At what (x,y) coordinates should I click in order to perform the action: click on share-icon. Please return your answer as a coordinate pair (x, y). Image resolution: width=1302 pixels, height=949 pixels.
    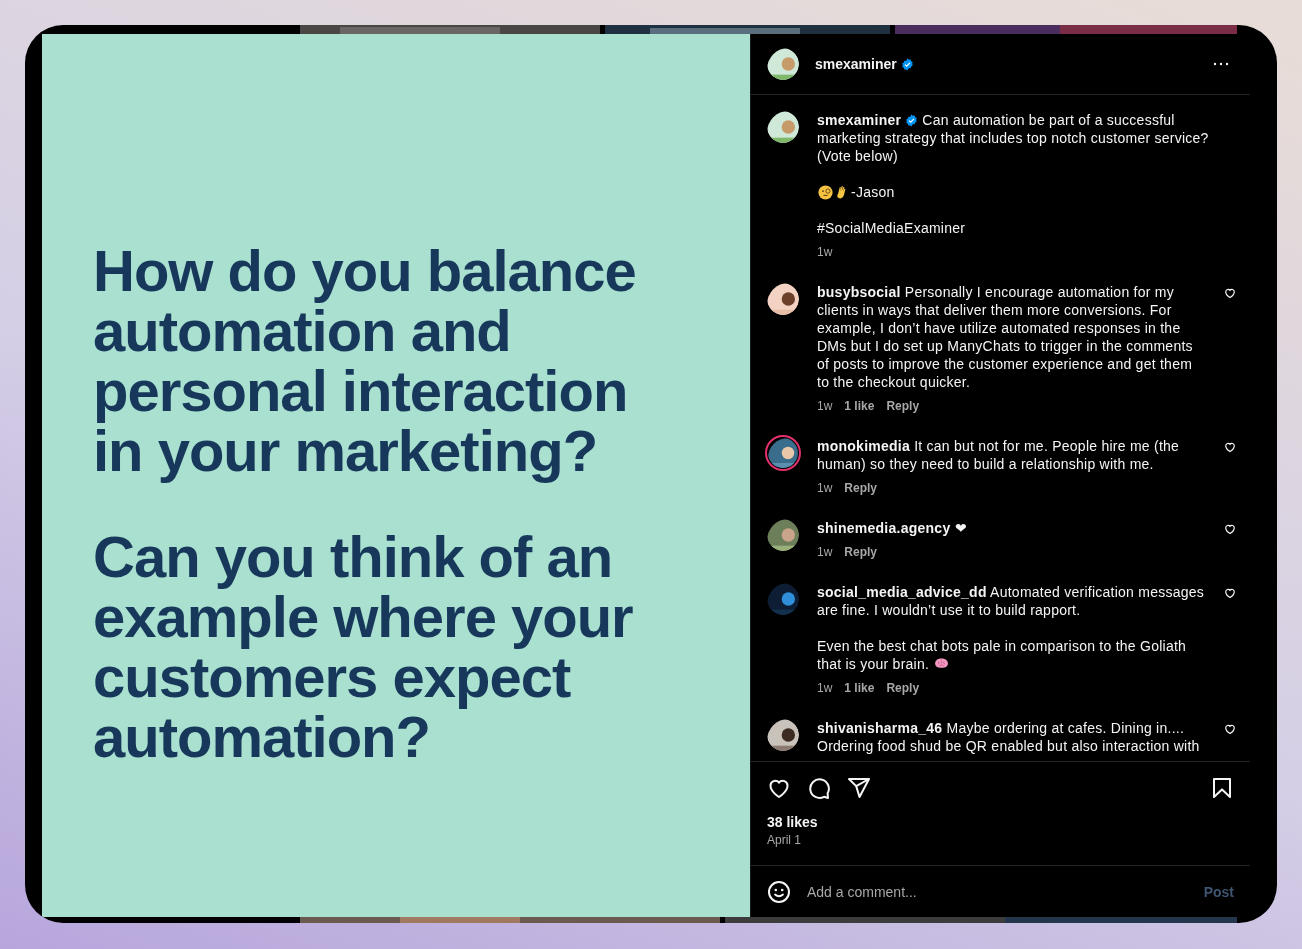
    Looking at the image, I should click on (859, 788).